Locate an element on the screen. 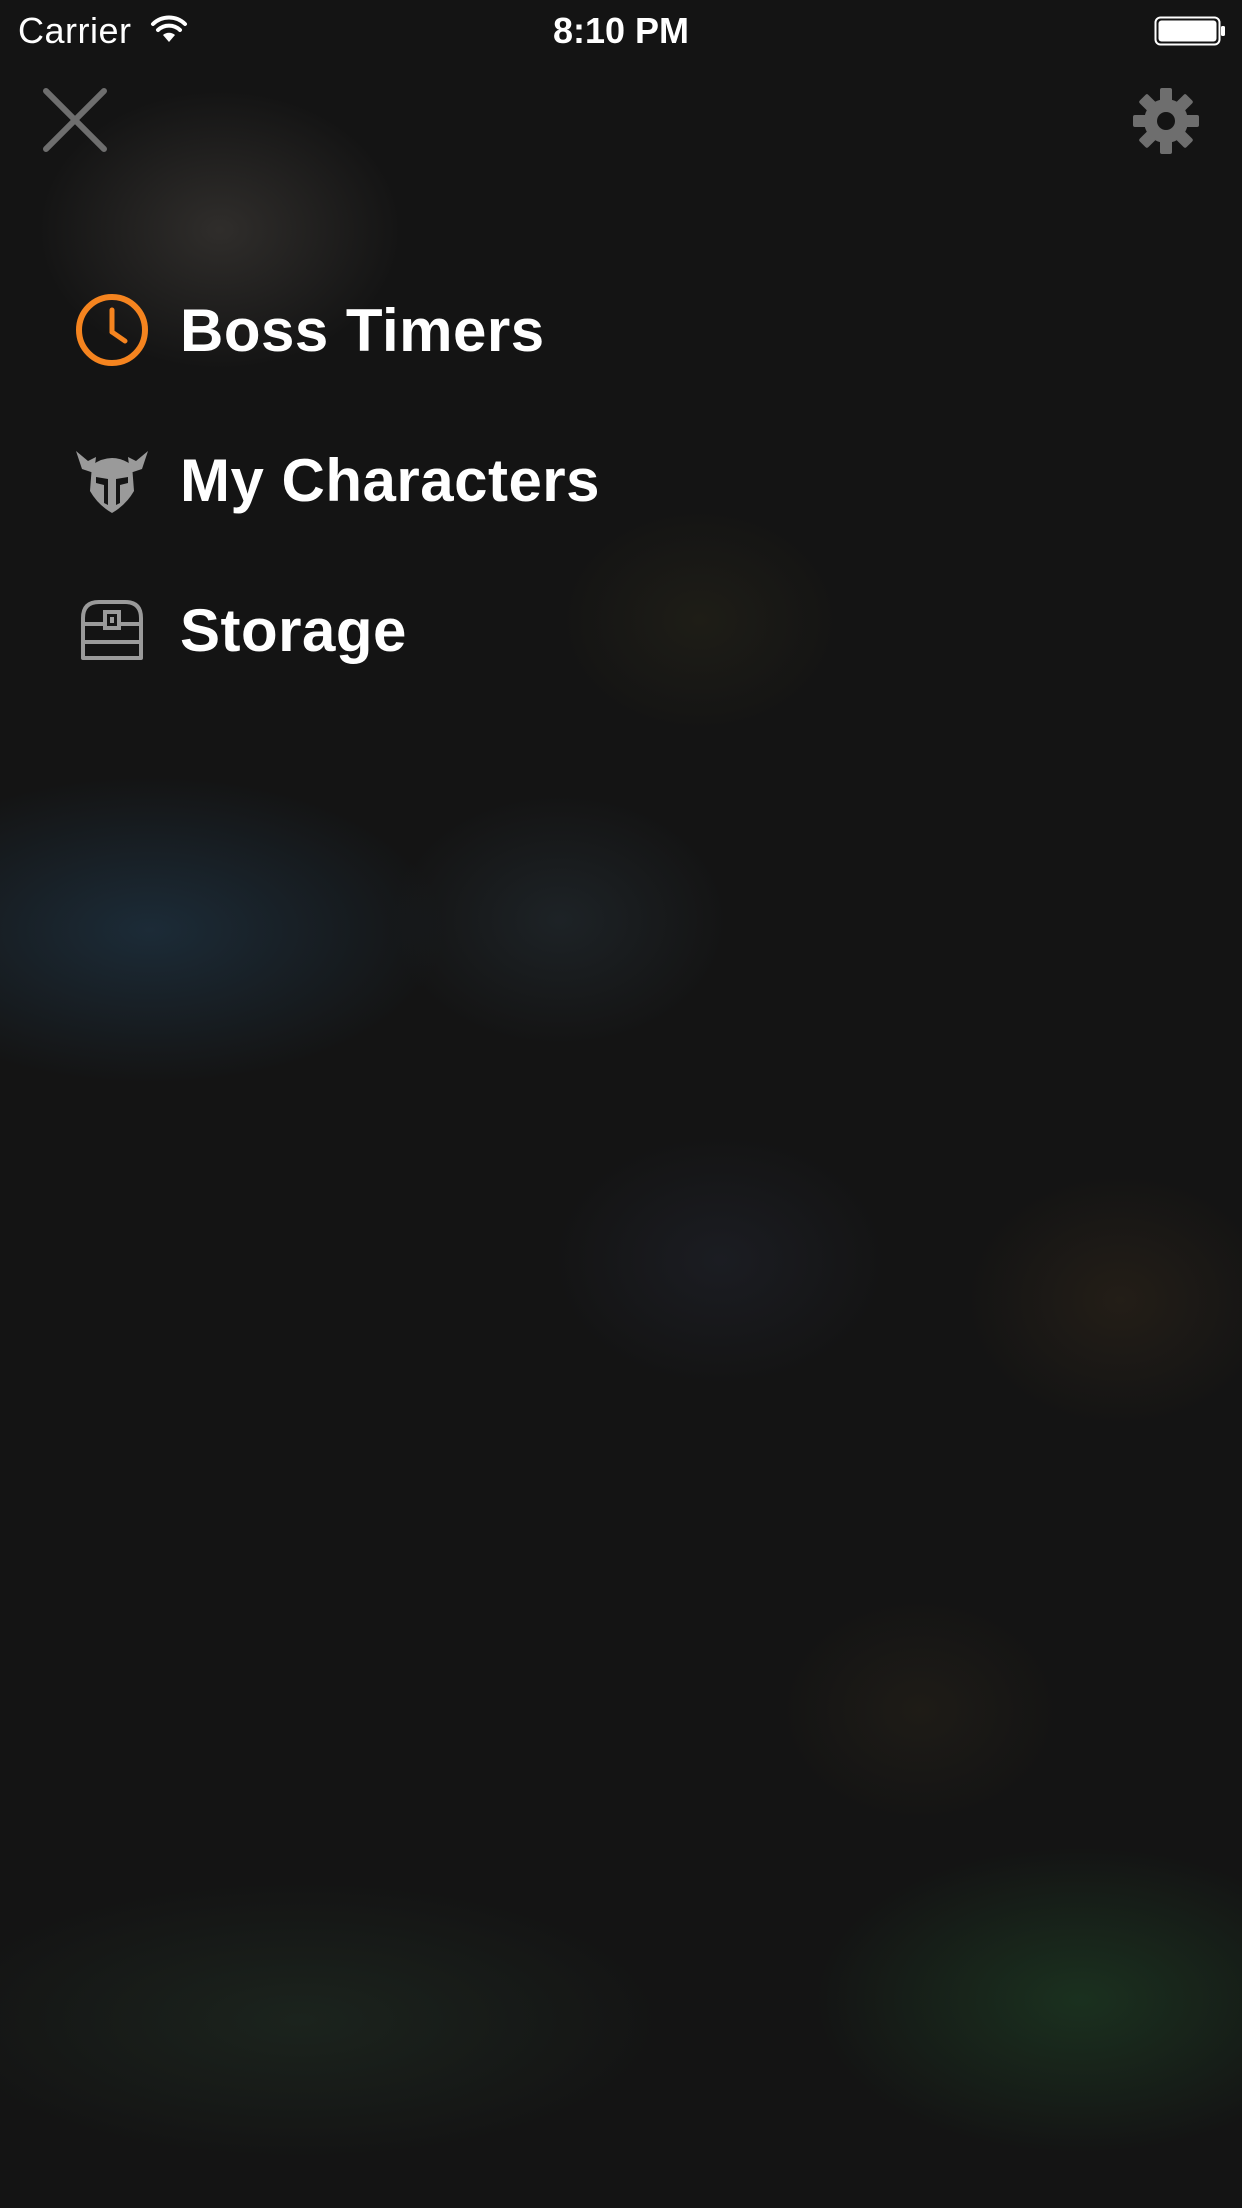  menu-item-boss-timers: Boss Timers is located at coordinates (472, 330).